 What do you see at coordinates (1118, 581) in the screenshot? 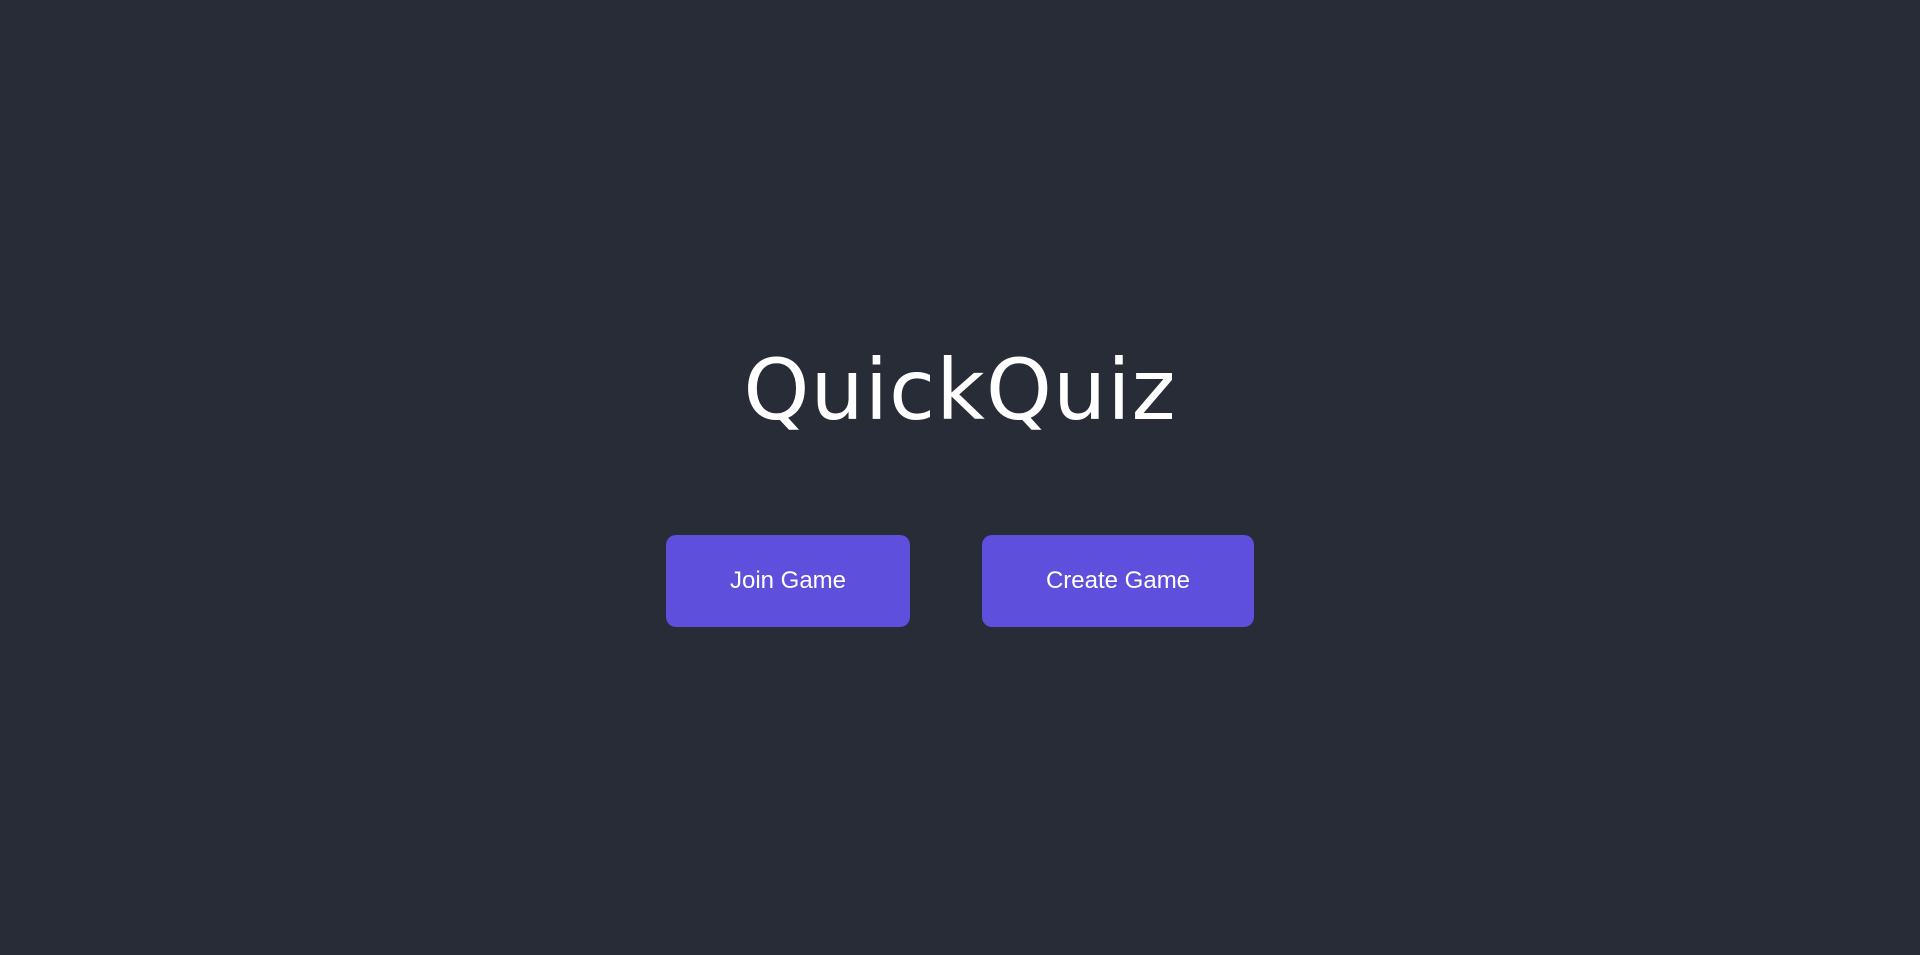
I see `create-game-button: Create Game` at bounding box center [1118, 581].